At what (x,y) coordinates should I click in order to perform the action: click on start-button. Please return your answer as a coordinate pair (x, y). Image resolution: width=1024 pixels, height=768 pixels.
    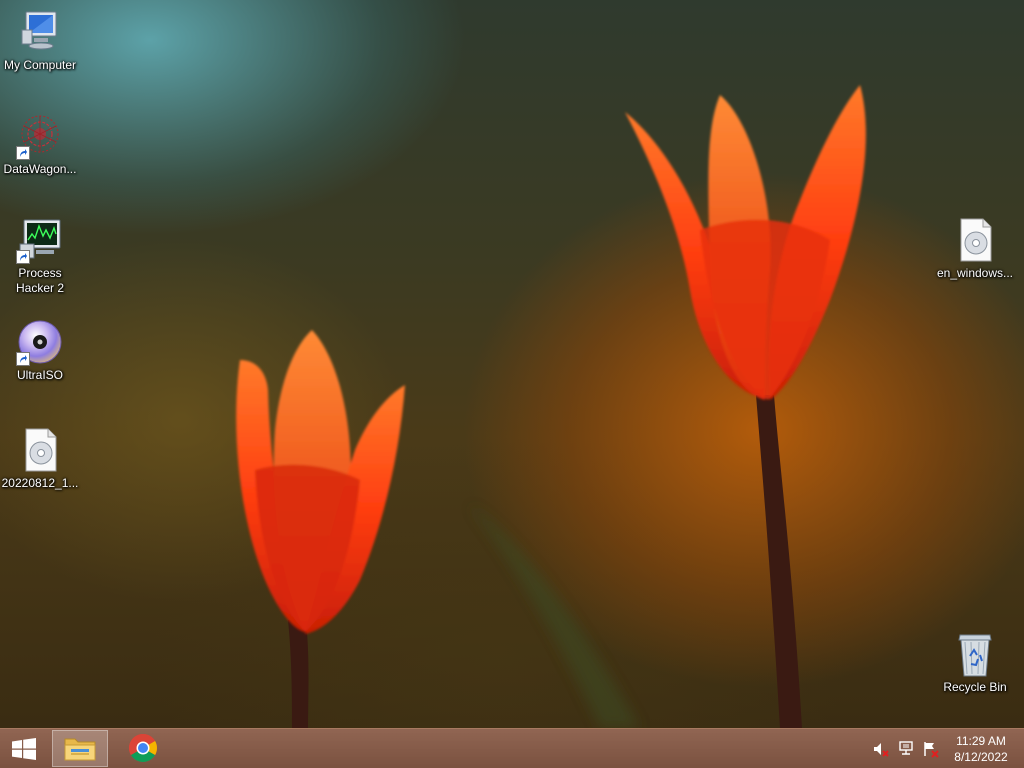
    Looking at the image, I should click on (24, 748).